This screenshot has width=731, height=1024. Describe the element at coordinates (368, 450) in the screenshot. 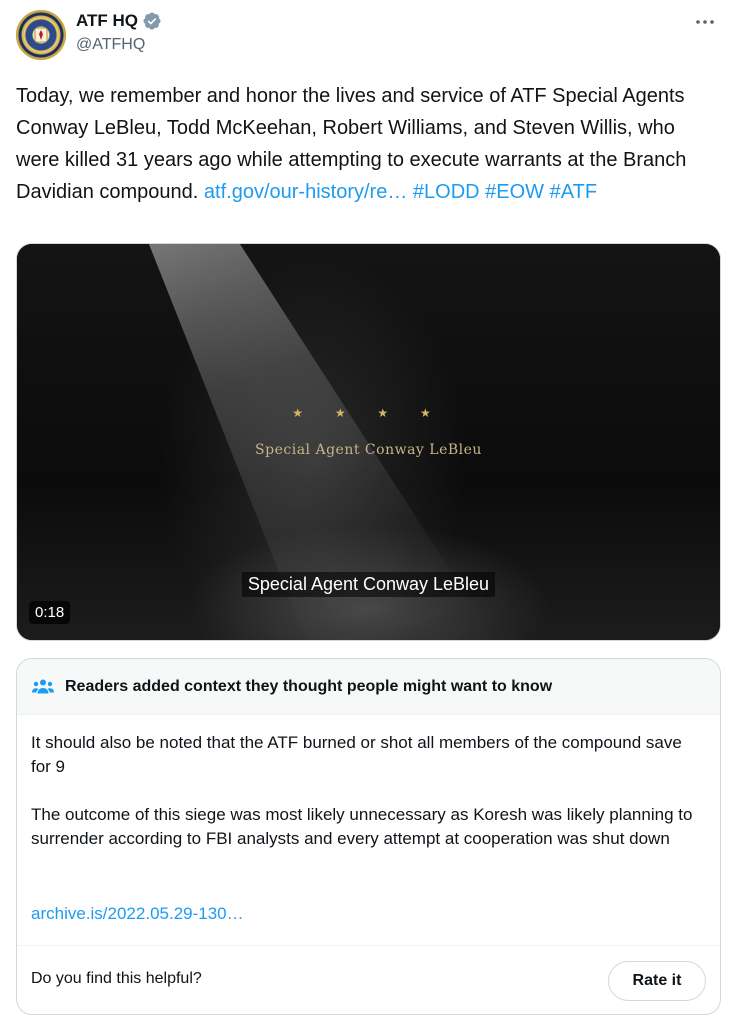

I see `video-title-card: Special Agent Conway LeBleu` at that location.